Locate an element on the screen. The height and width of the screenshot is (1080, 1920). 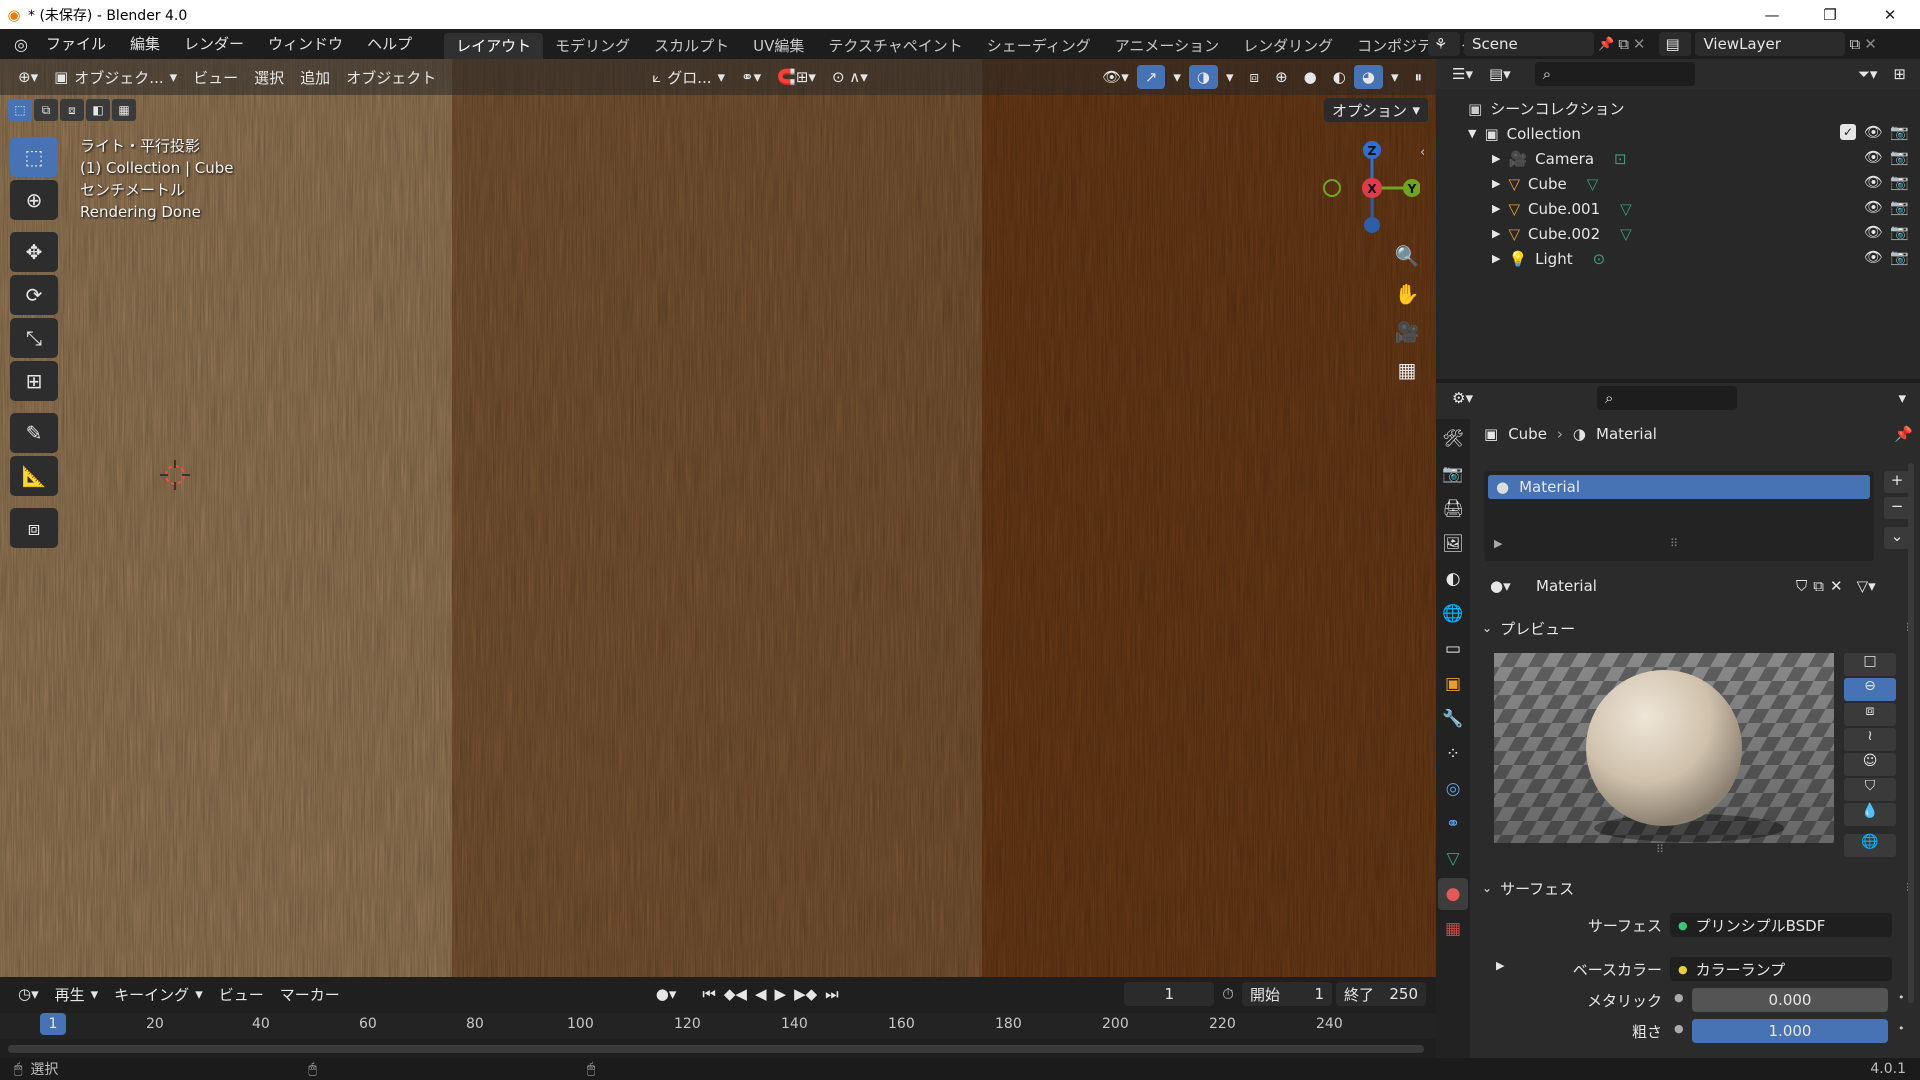
menu-add: 追加 is located at coordinates (315, 77).